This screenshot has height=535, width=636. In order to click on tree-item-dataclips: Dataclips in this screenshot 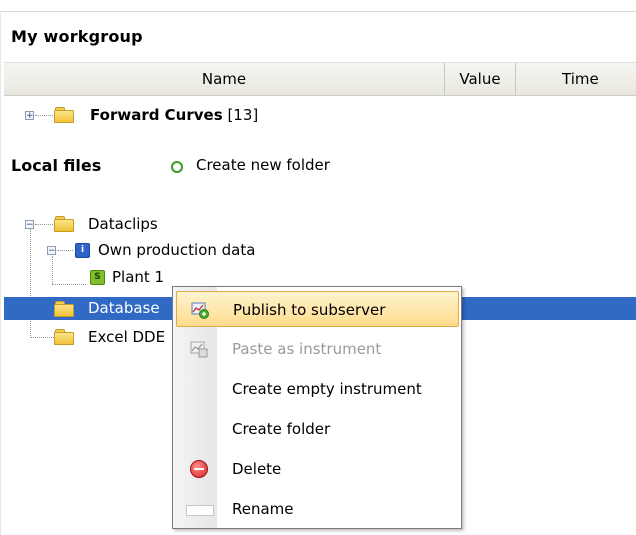, I will do `click(123, 224)`.